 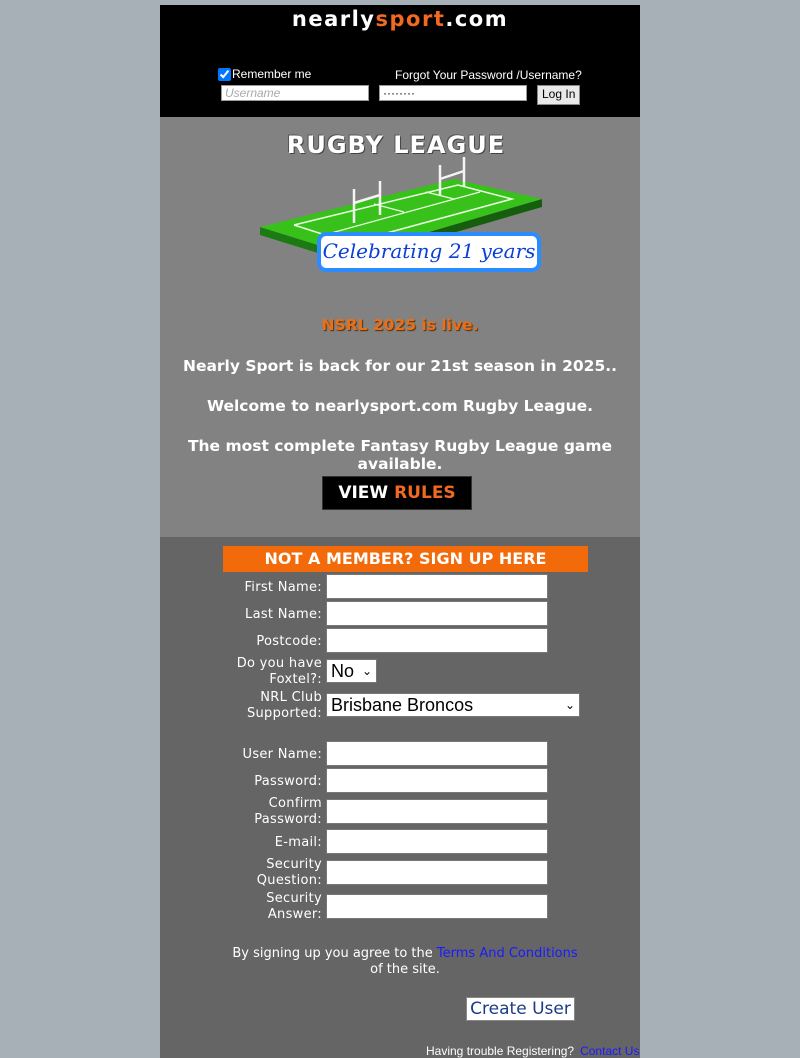 I want to click on security-answer-label: Security Answer:, so click(x=294, y=907).